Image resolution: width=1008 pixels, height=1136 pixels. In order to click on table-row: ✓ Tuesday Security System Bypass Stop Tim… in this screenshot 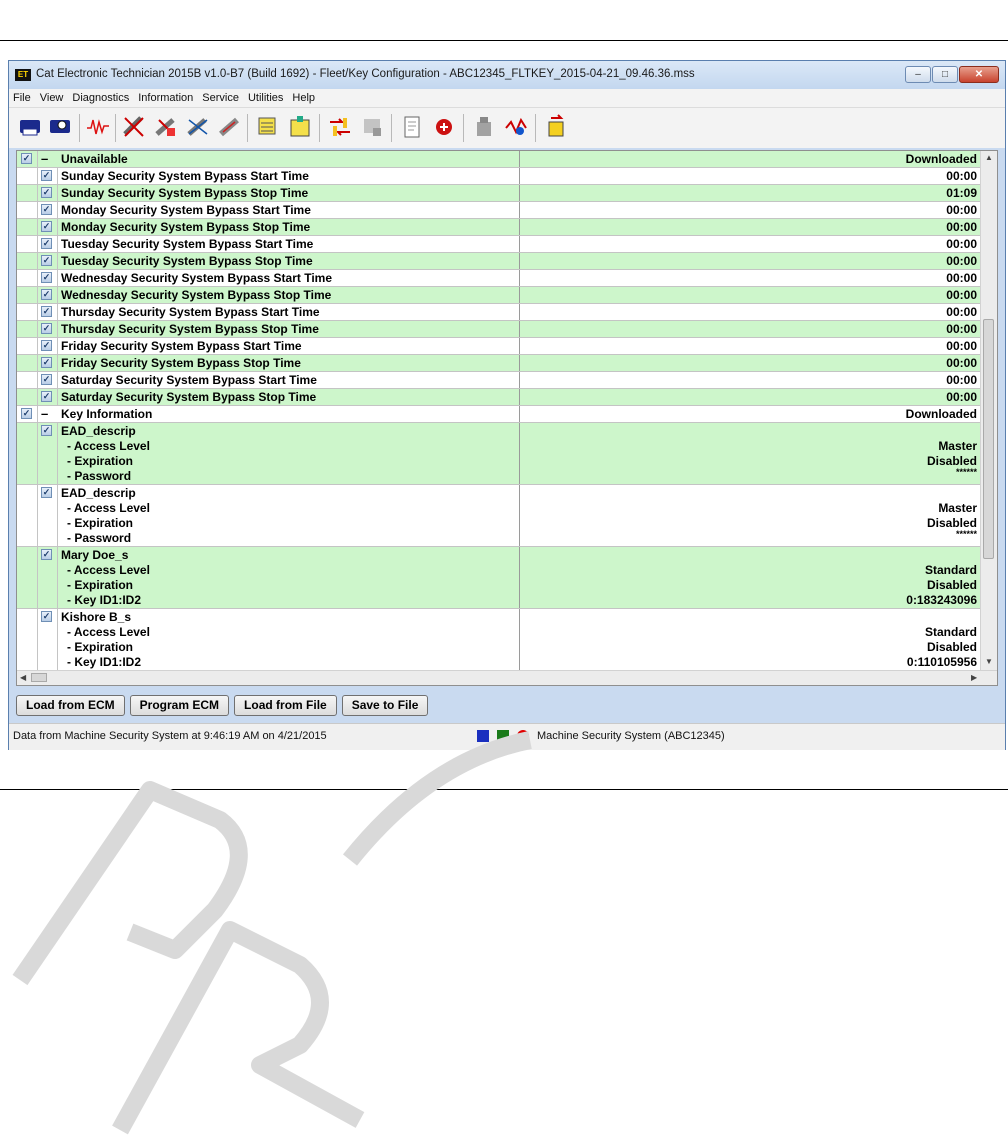, I will do `click(499, 261)`.